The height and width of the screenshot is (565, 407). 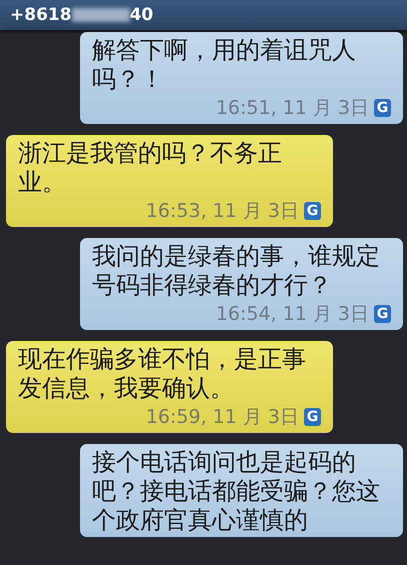 I want to click on message-time: 16:59, 11 月 3日, so click(x=222, y=417).